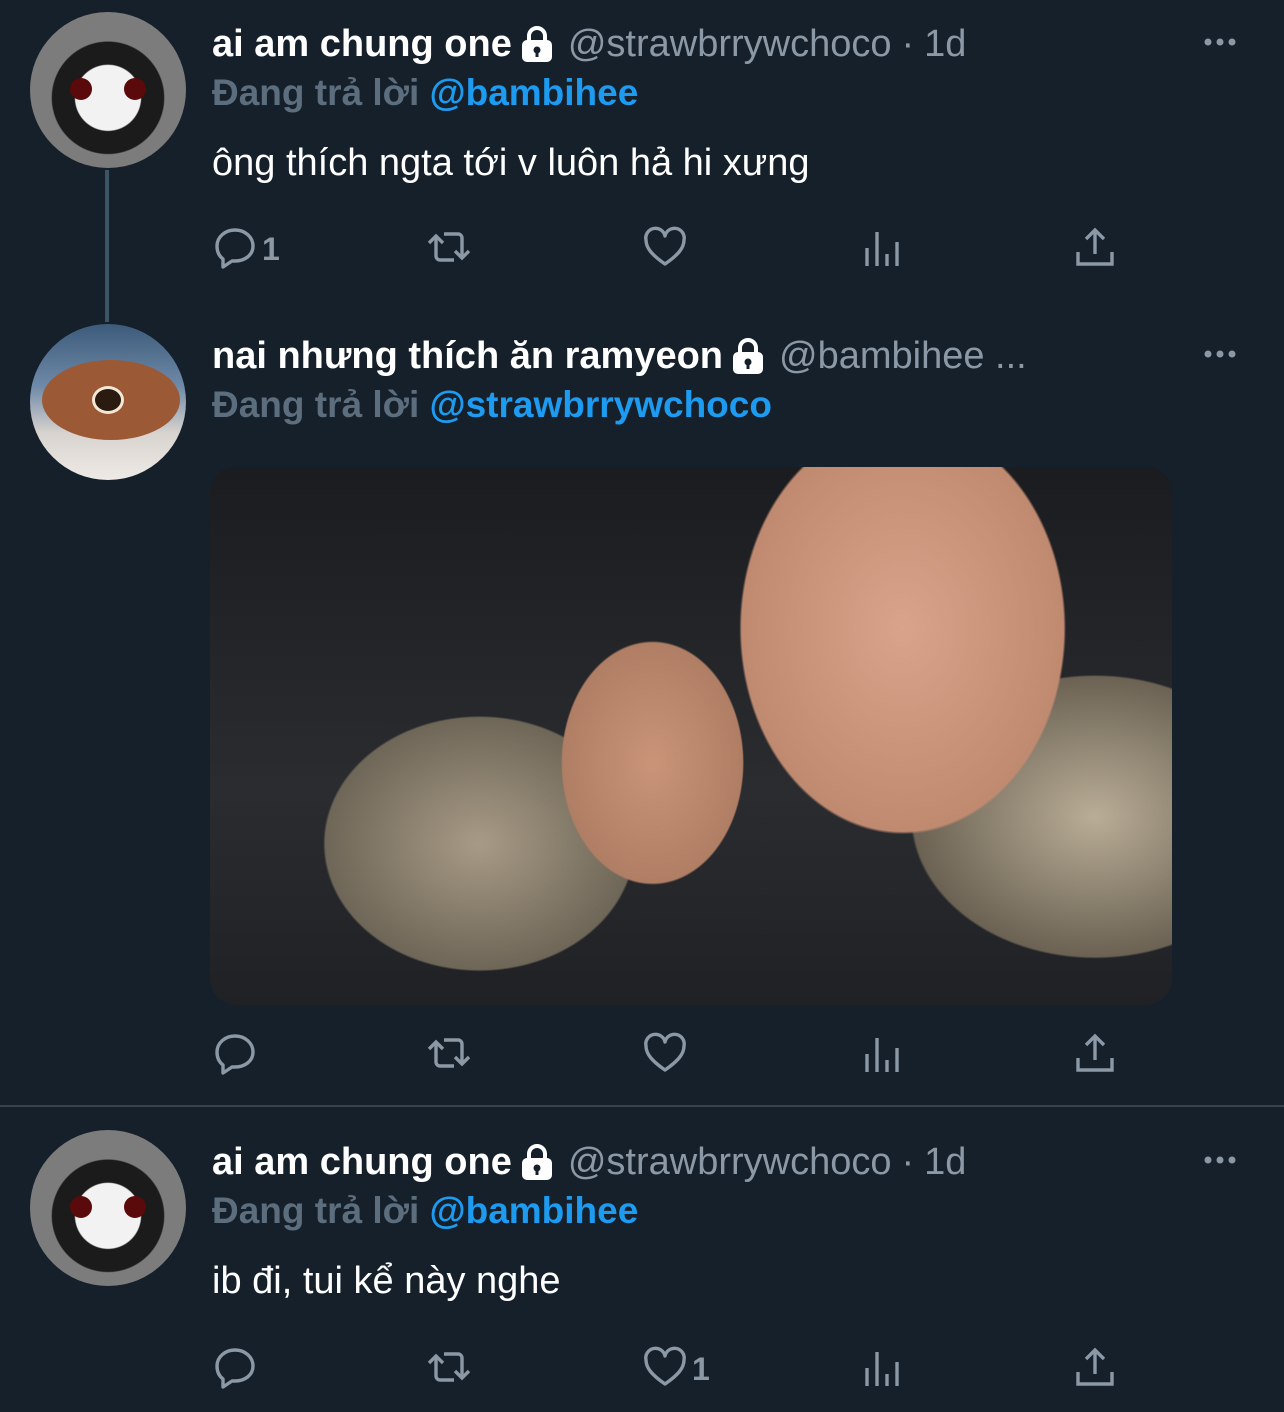 The height and width of the screenshot is (1412, 1284). Describe the element at coordinates (701, 1368) in the screenshot. I see `like-count: 1` at that location.